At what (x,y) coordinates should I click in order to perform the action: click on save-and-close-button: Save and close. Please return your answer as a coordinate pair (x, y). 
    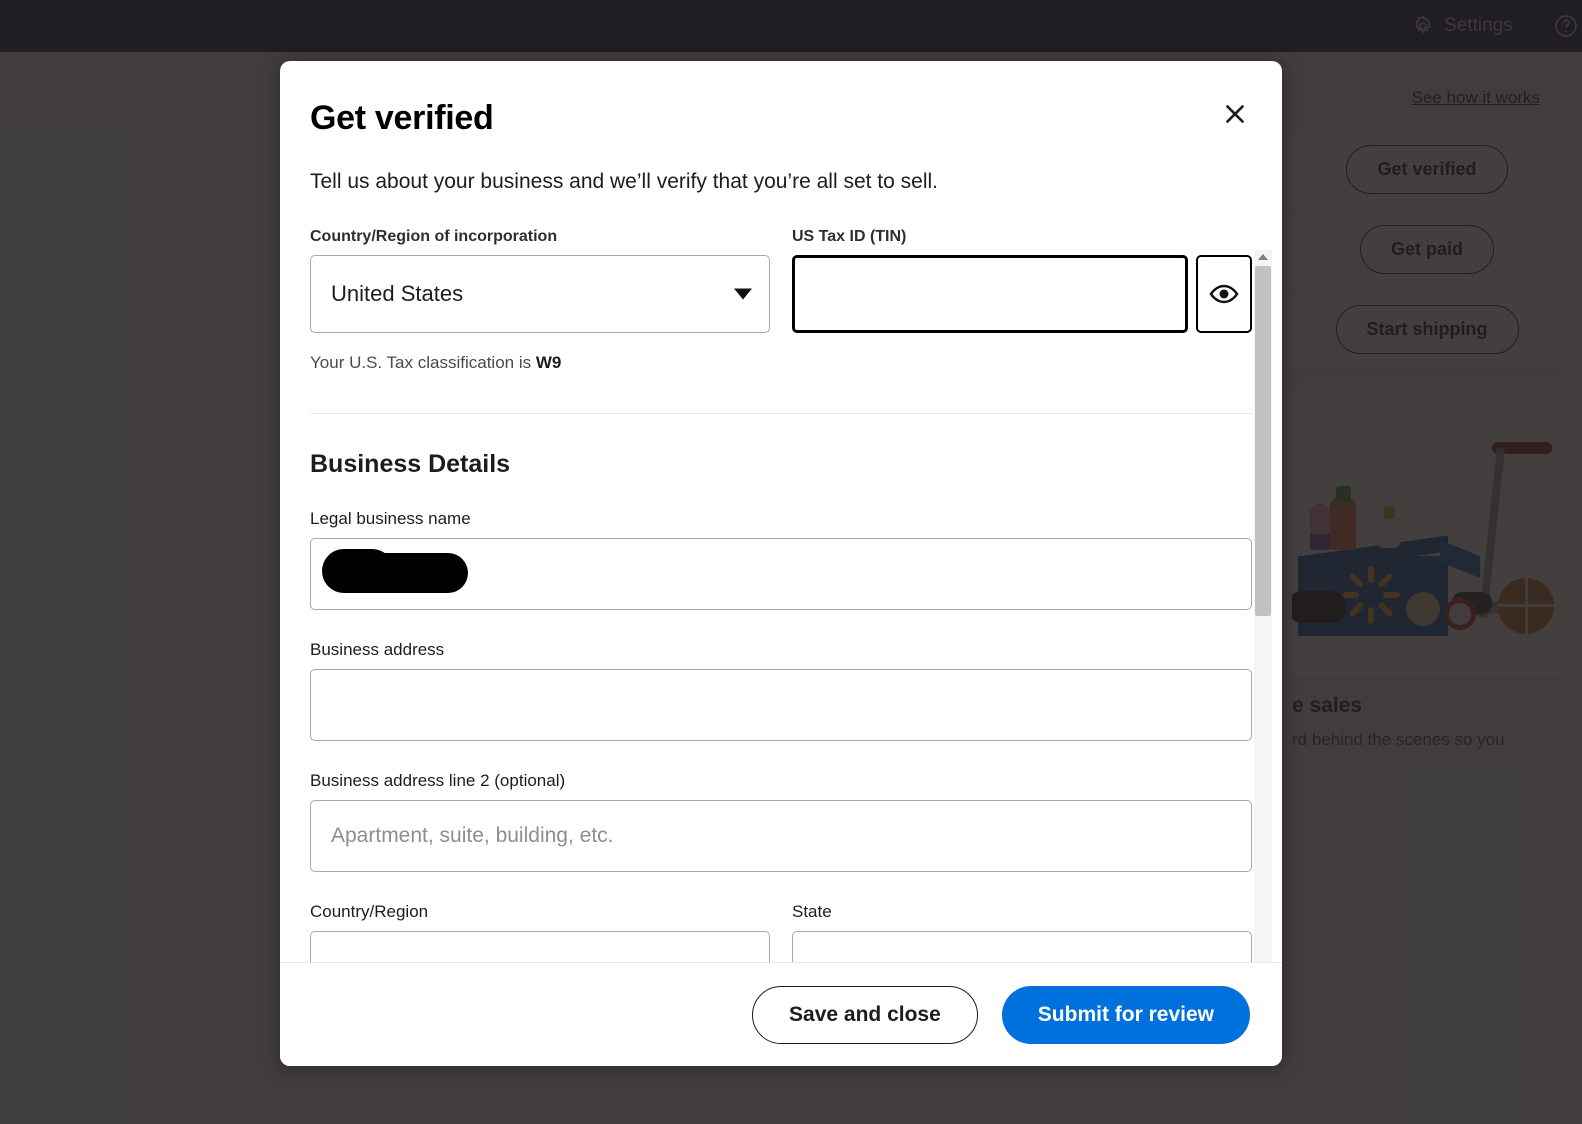
    Looking at the image, I should click on (865, 1014).